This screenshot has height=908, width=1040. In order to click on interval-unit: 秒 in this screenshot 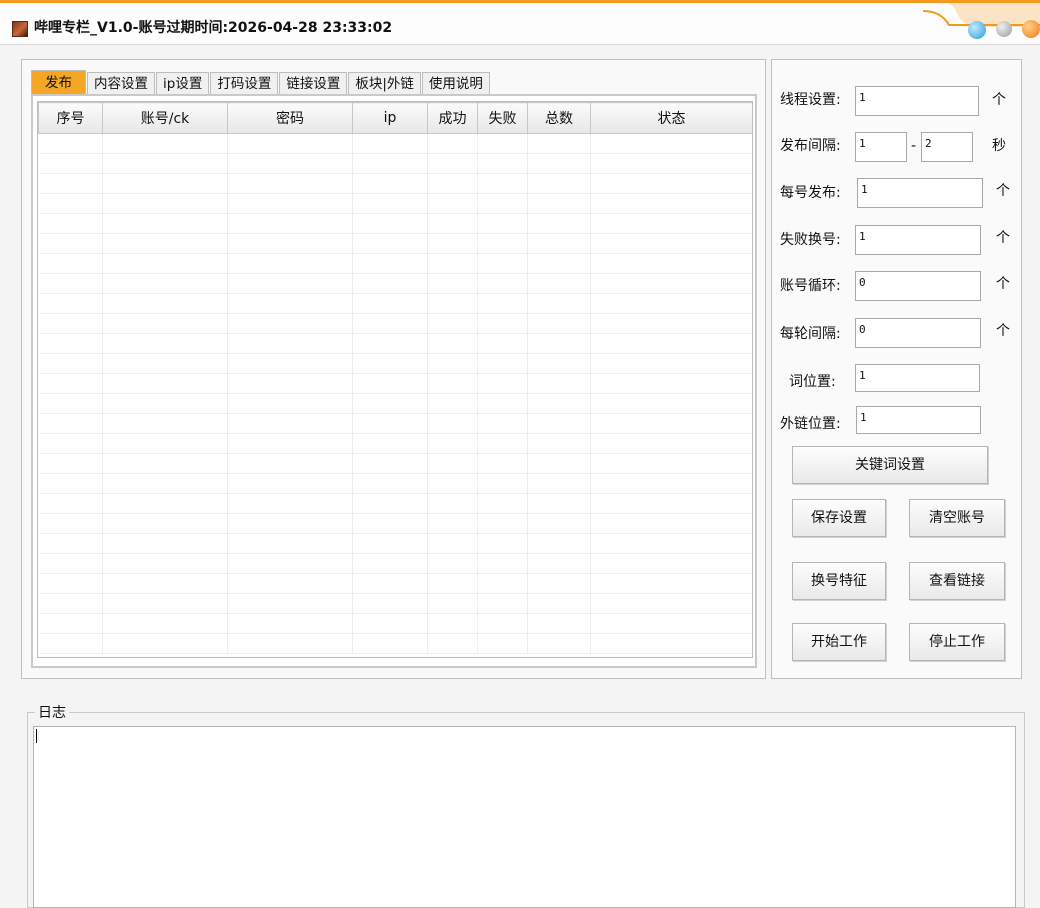, I will do `click(999, 146)`.